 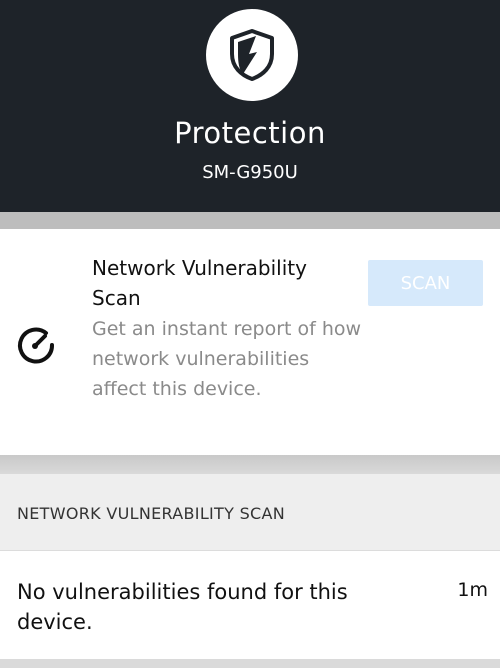 I want to click on result-timestamp: 1m, so click(x=472, y=590).